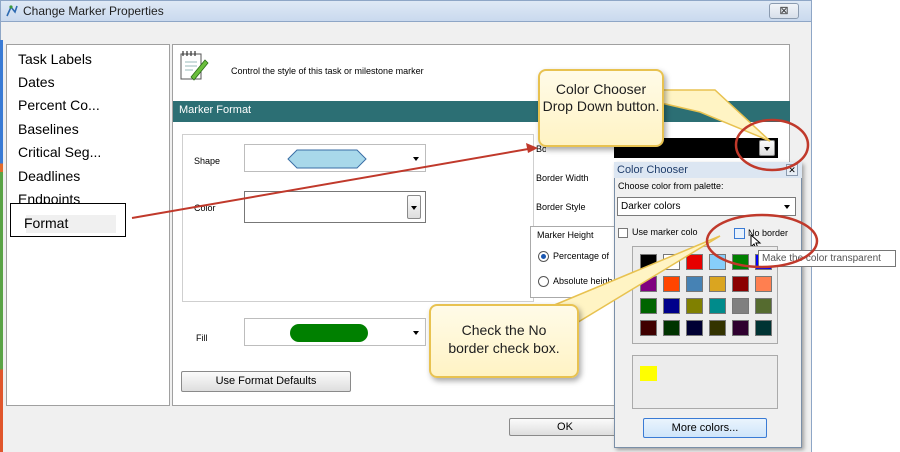 This screenshot has width=900, height=452. I want to click on no-border-callout-text: Check the No border check box., so click(504, 339).